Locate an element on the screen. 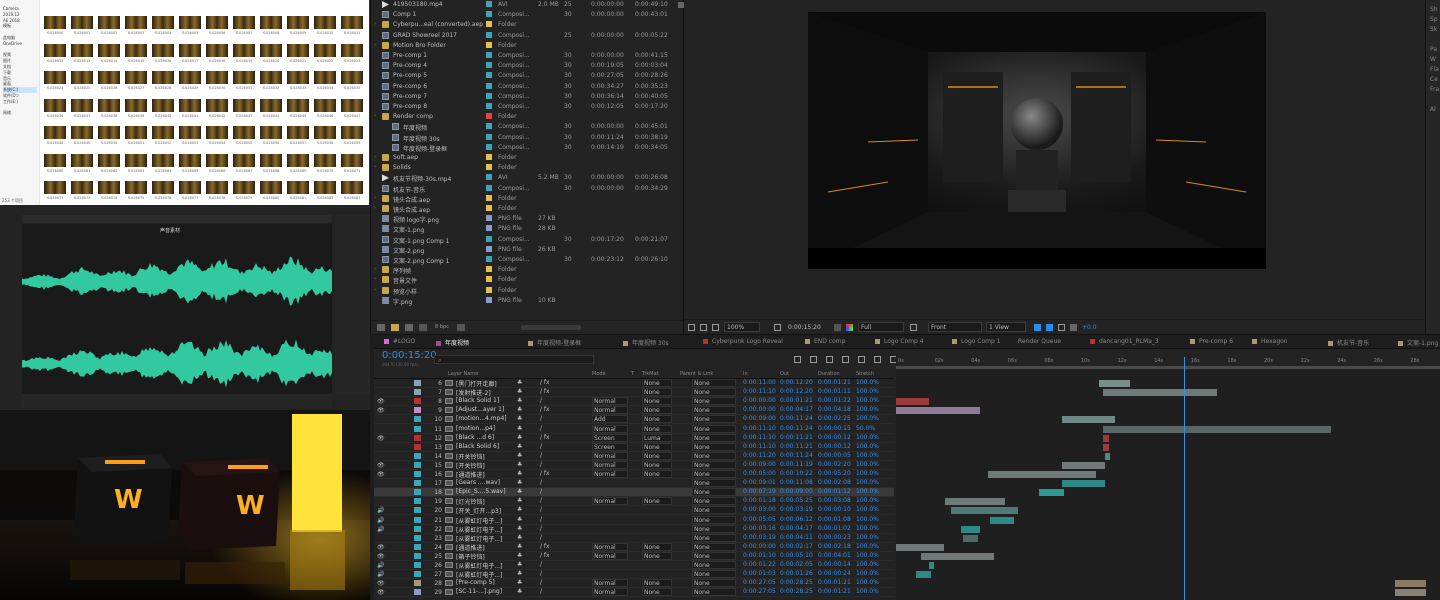 This screenshot has width=1440, height=600. blend-mode-dropdown: Screen is located at coordinates (610, 437).